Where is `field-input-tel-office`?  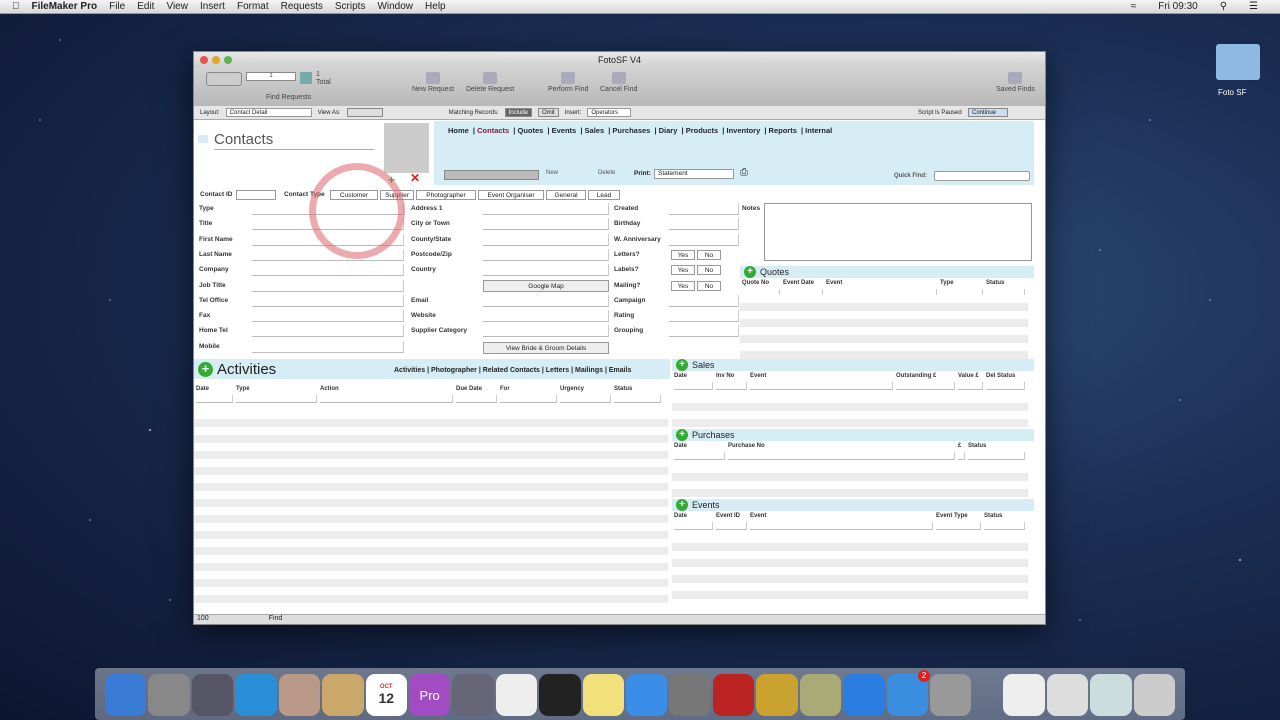 field-input-tel-office is located at coordinates (328, 300).